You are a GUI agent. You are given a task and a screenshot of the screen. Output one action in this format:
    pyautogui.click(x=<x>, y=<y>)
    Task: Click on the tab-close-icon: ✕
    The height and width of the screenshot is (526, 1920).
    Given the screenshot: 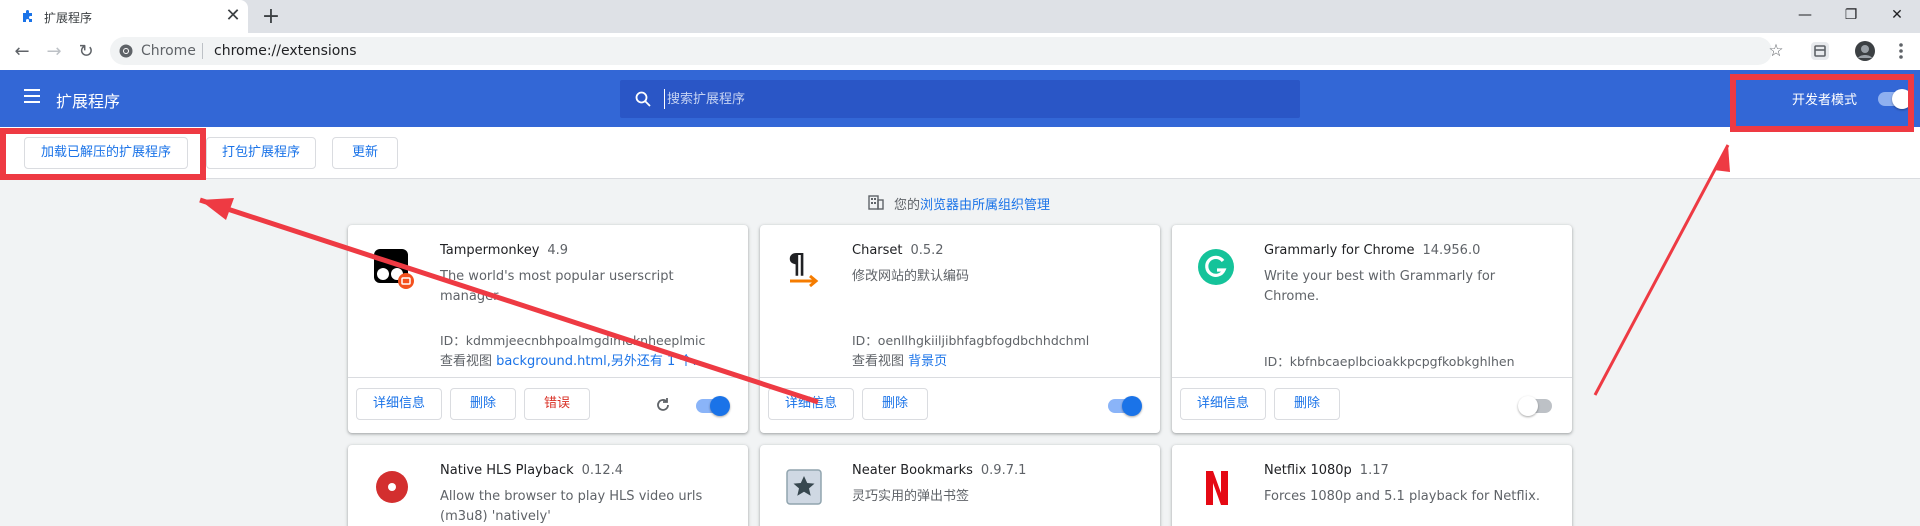 What is the action you would take?
    pyautogui.click(x=233, y=16)
    